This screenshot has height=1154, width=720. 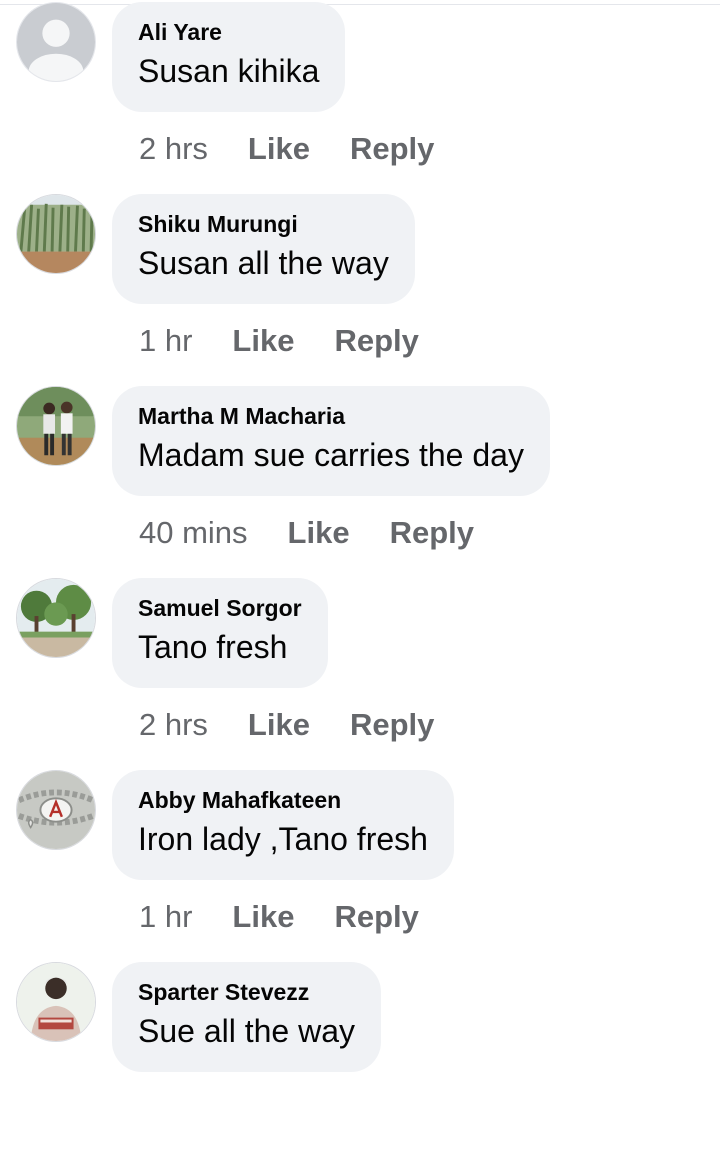 I want to click on comment-text: Susan all the way, so click(x=263, y=263).